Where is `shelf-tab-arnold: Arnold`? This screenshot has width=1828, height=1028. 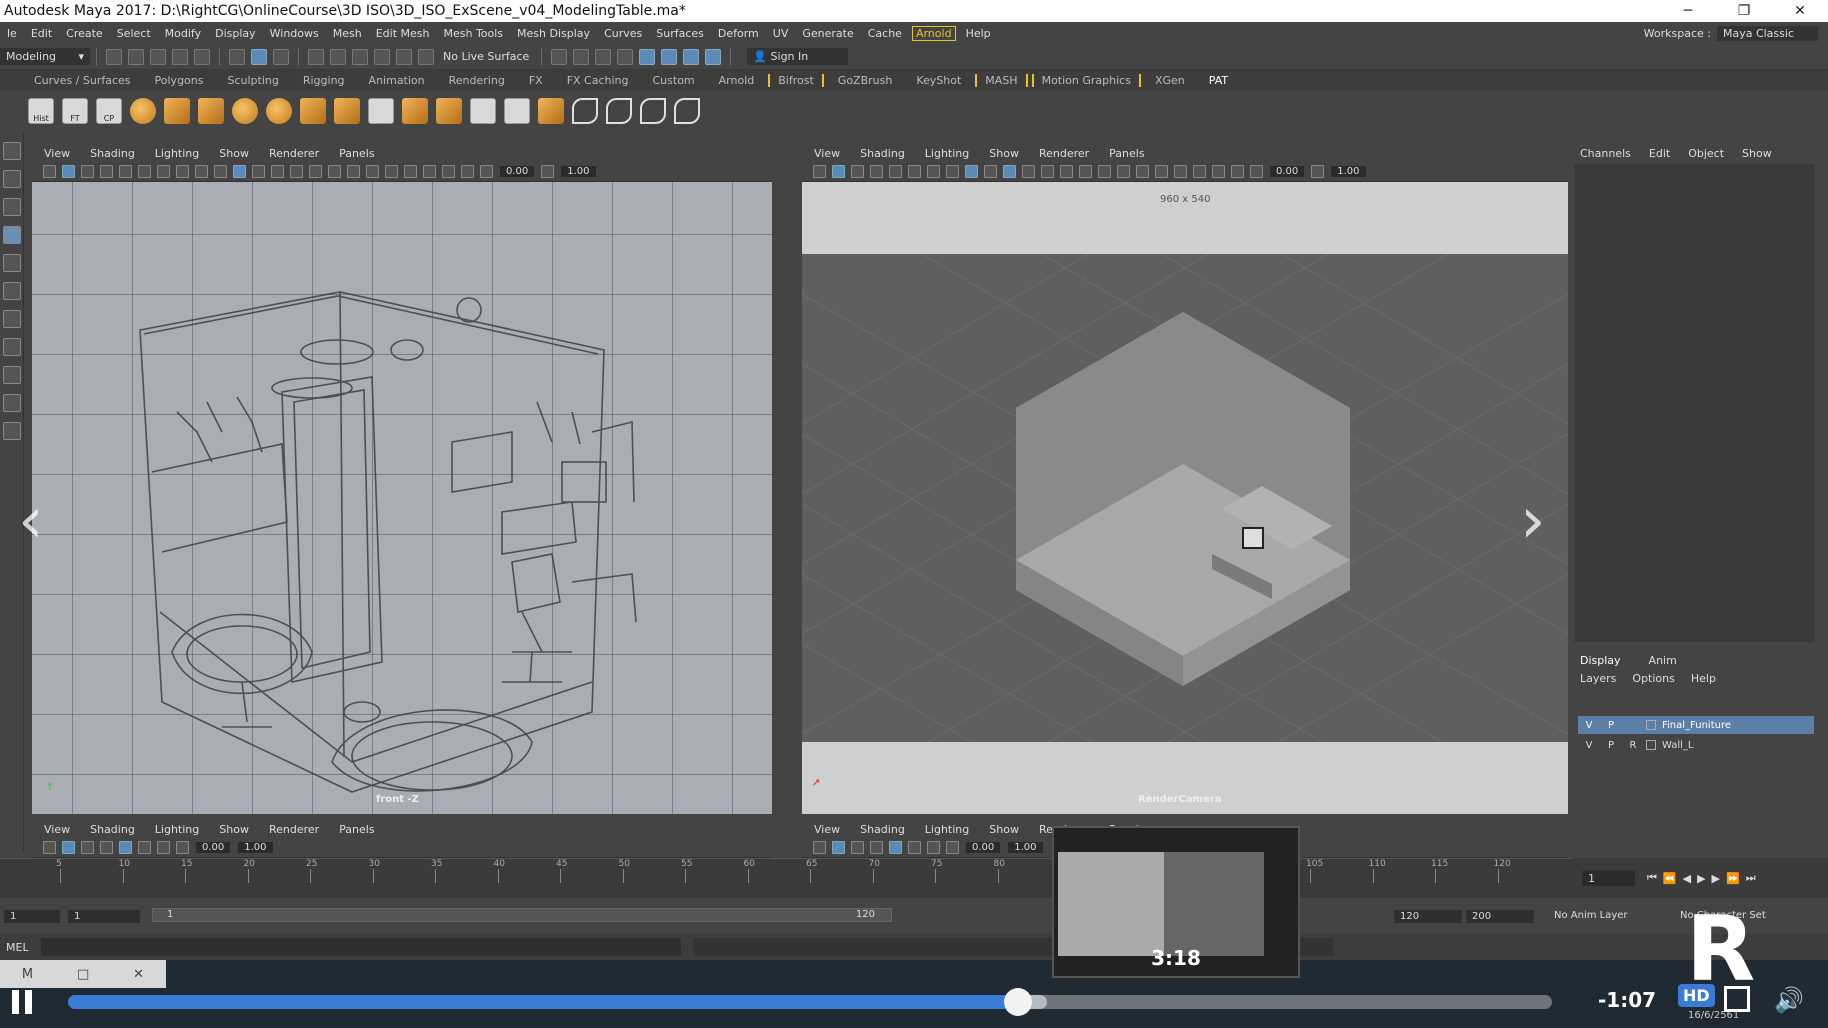 shelf-tab-arnold: Arnold is located at coordinates (737, 80).